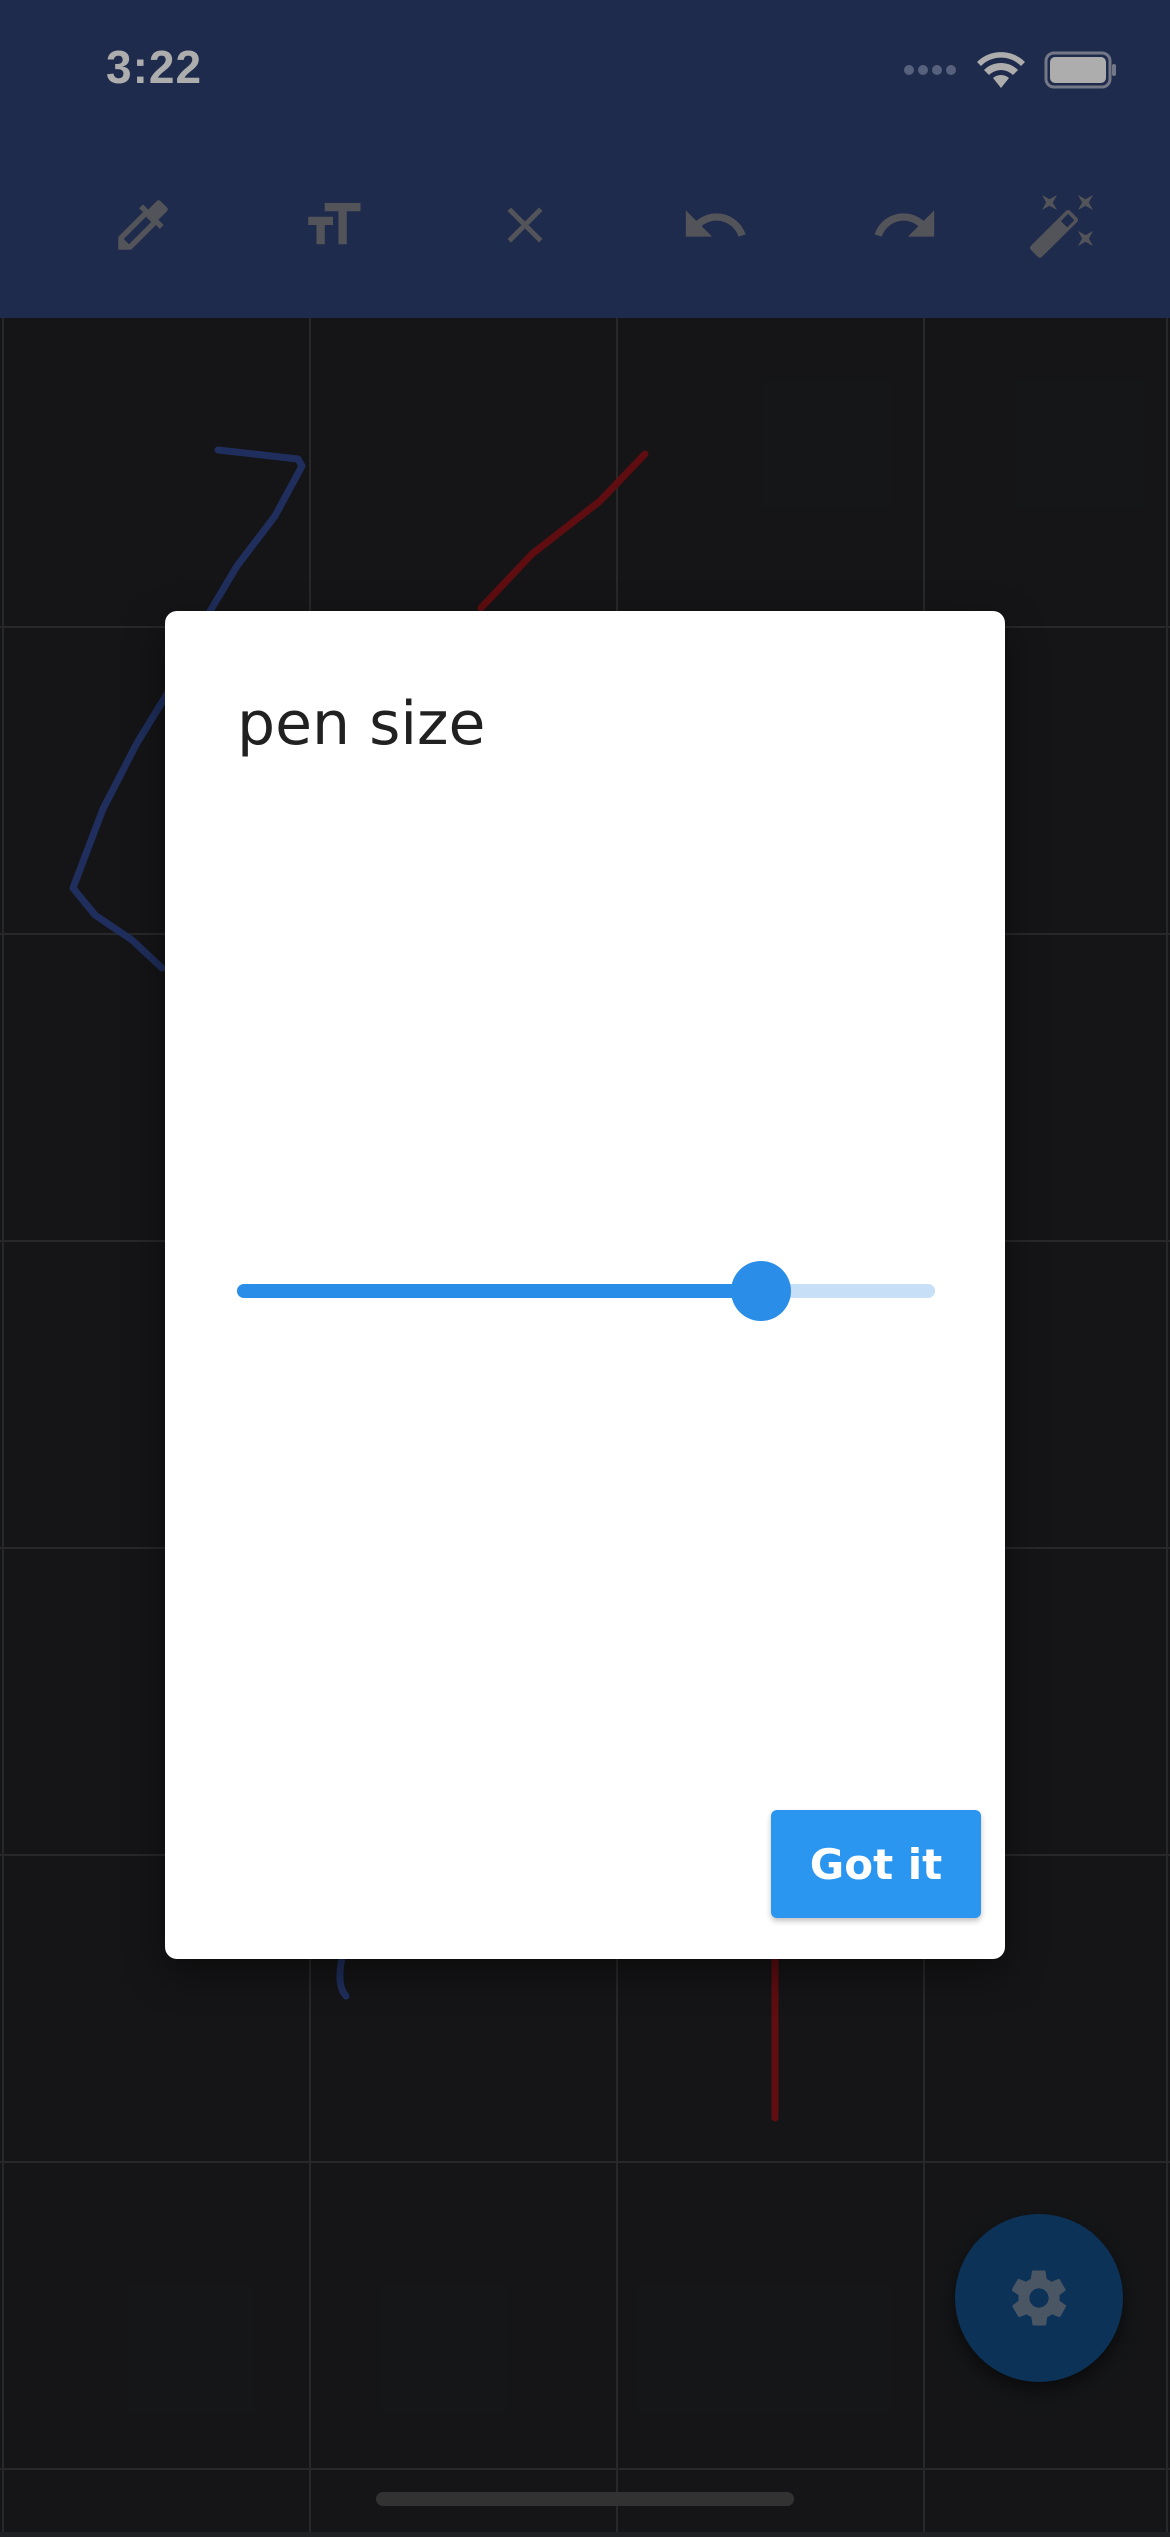  Describe the element at coordinates (876, 1864) in the screenshot. I see `got-it-button: Got it` at that location.